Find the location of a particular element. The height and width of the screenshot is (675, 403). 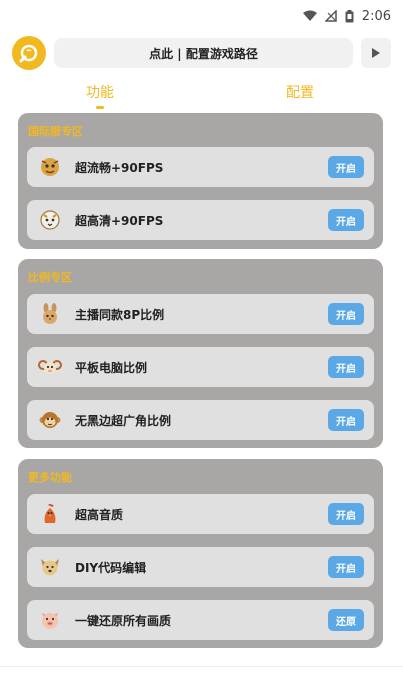

list-item: 超高清+90FPS 开启 is located at coordinates (200, 220).